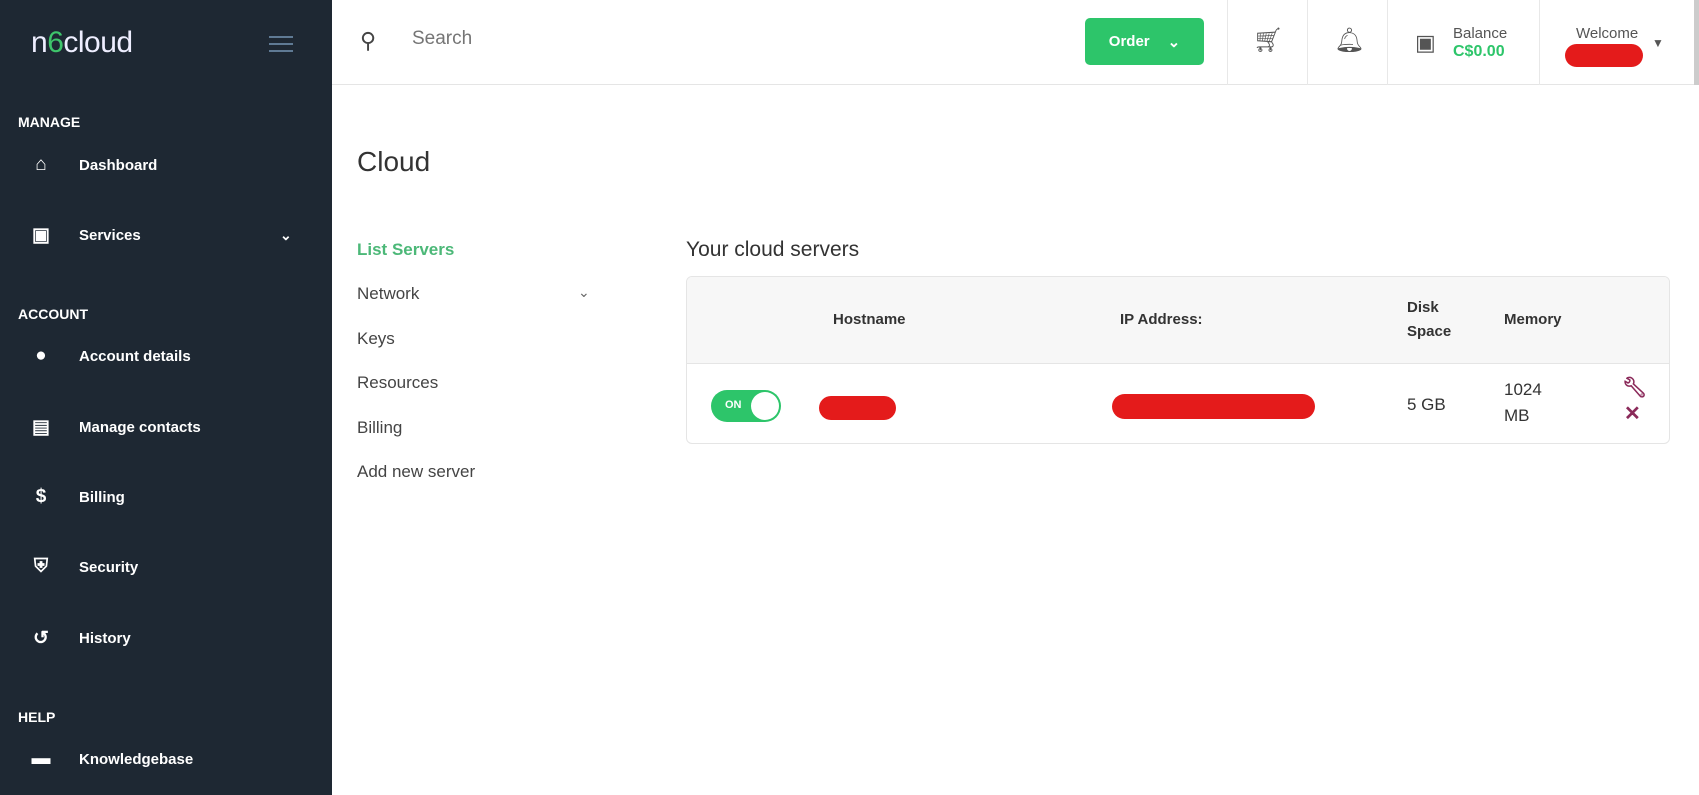  I want to click on memory-value: 1024, so click(1523, 389).